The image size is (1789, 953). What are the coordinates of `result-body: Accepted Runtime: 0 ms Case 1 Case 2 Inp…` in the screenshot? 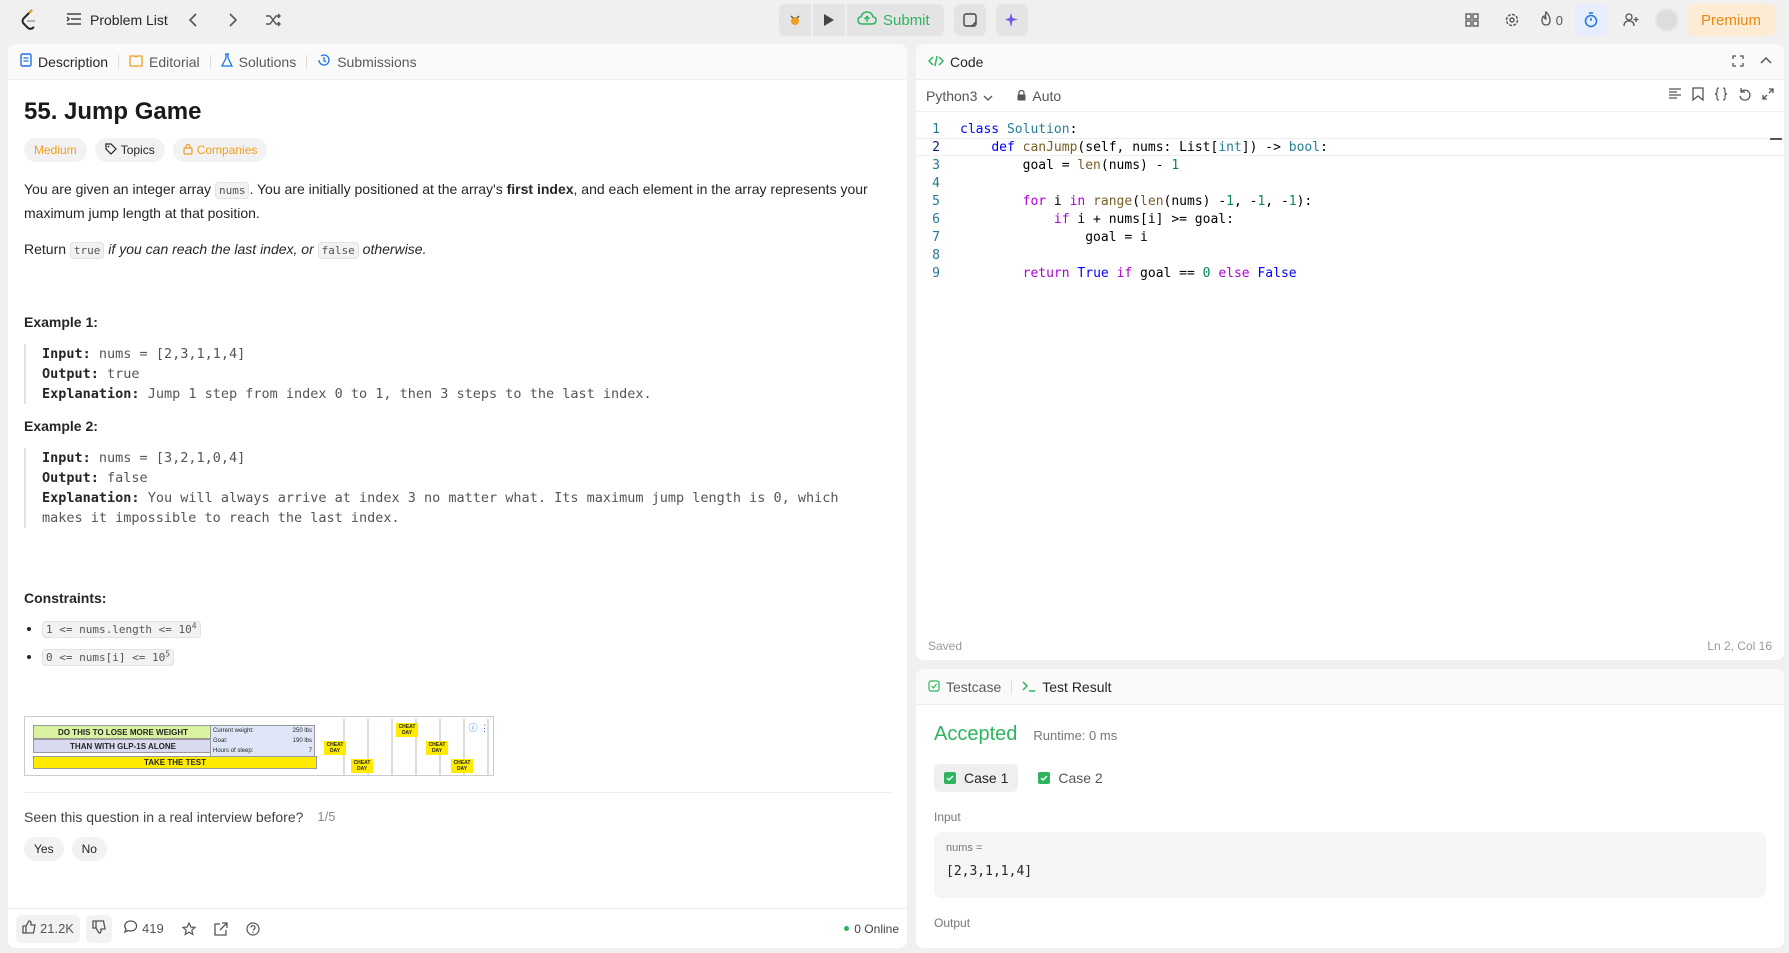 It's located at (1350, 826).